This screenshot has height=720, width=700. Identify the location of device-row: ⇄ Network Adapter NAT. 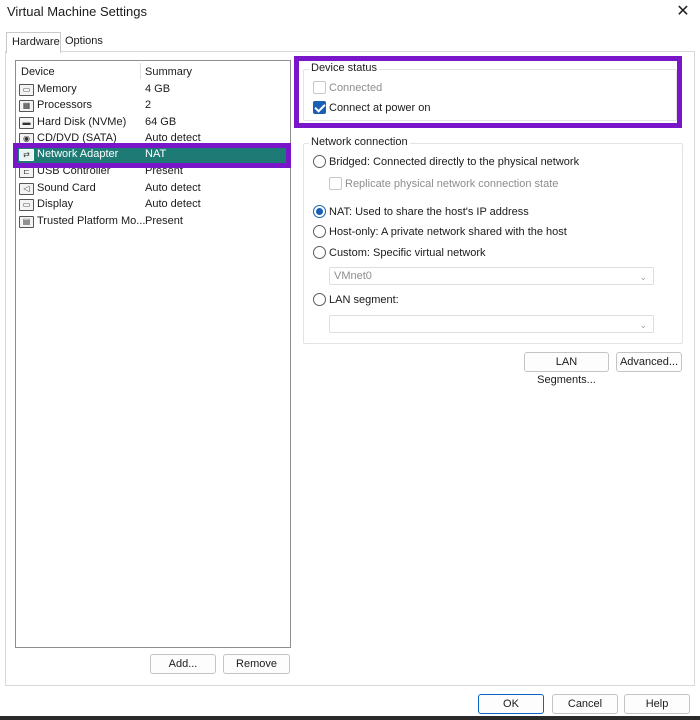
(153, 155).